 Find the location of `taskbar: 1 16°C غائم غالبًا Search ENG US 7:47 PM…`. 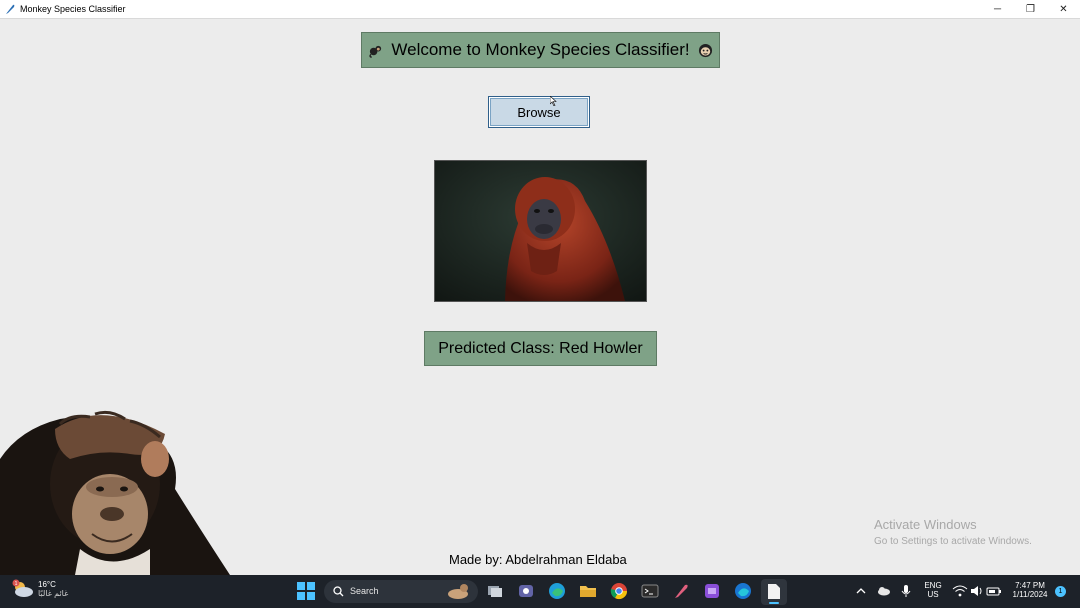

taskbar: 1 16°C غائم غالبًا Search ENG US 7:47 PM… is located at coordinates (540, 591).